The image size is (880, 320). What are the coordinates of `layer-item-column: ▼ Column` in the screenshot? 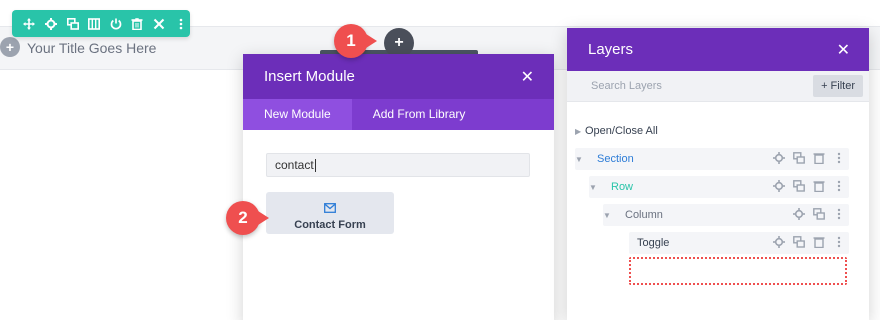 It's located at (726, 215).